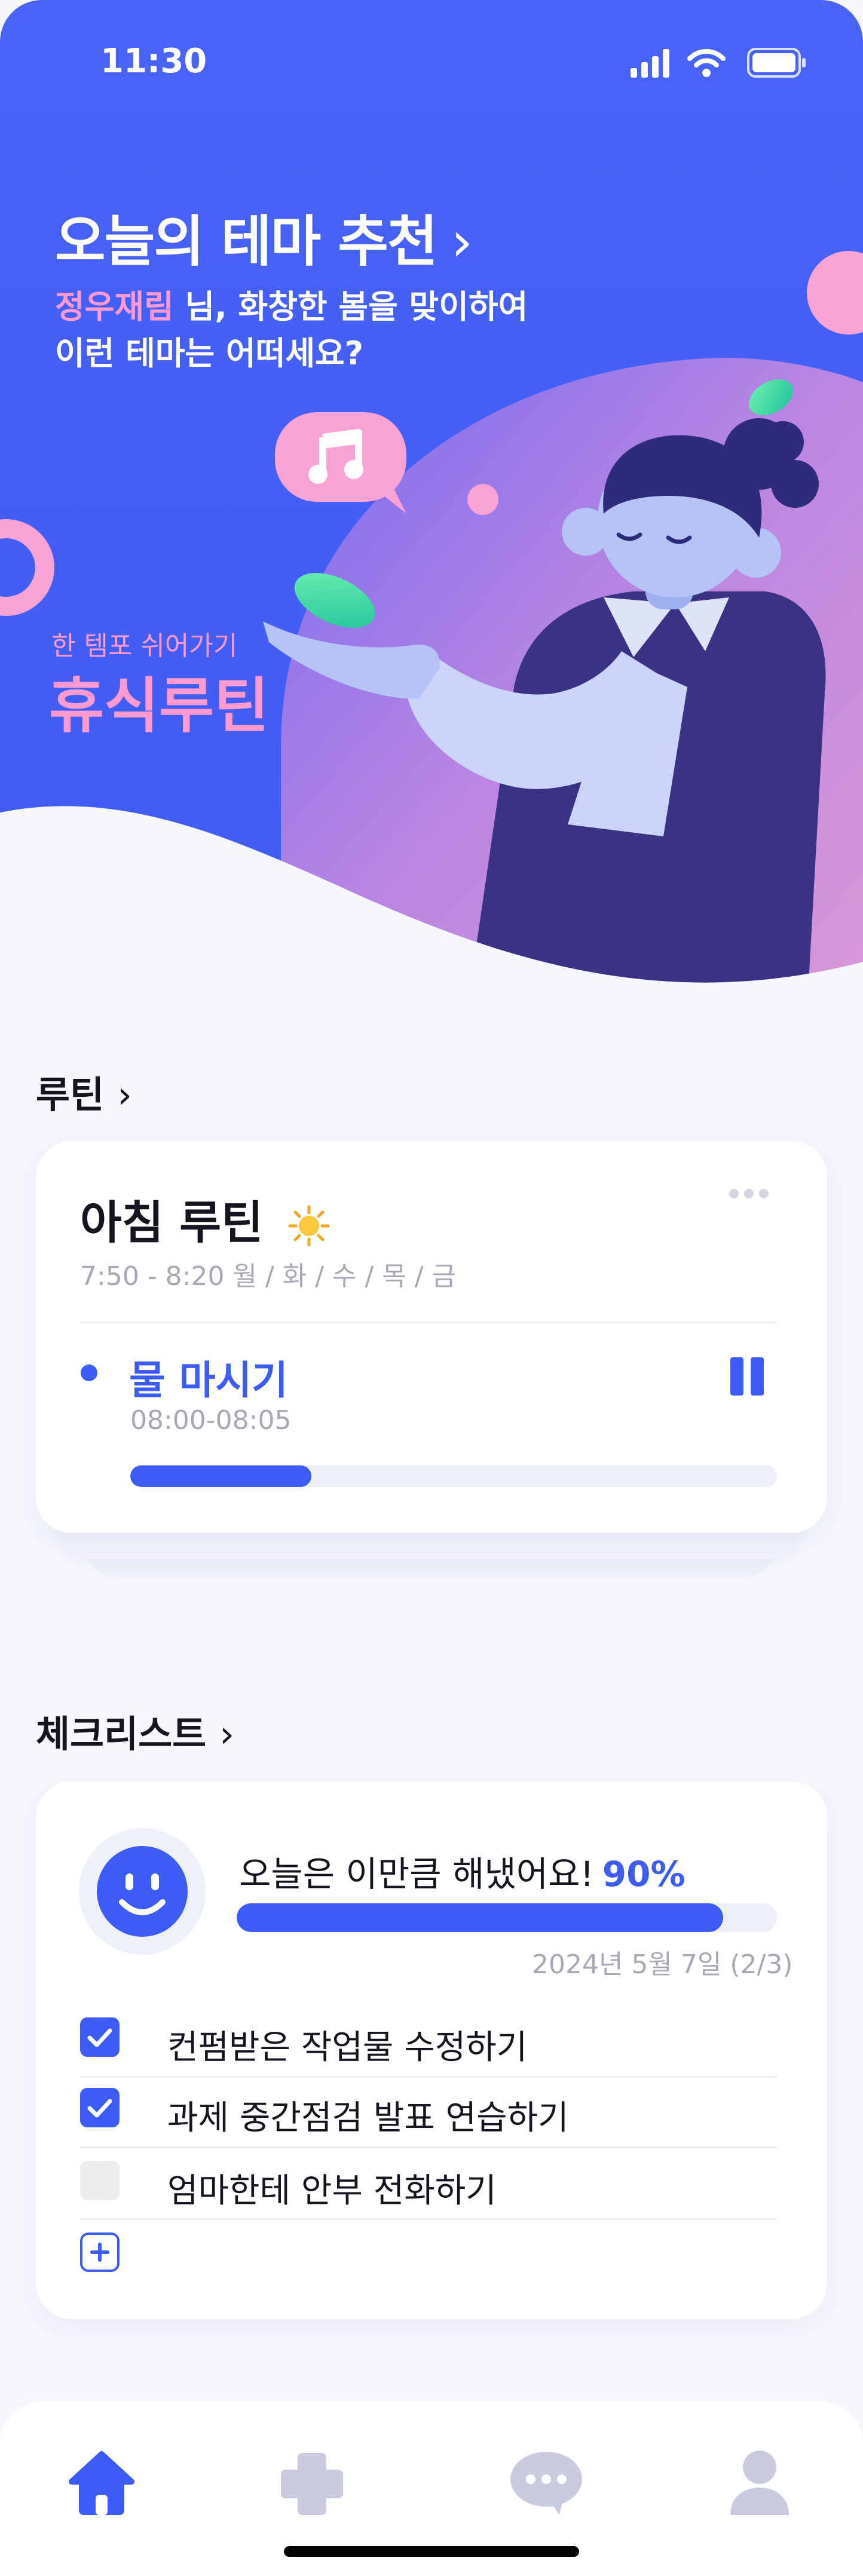  I want to click on checklist-progress-fill, so click(480, 1917).